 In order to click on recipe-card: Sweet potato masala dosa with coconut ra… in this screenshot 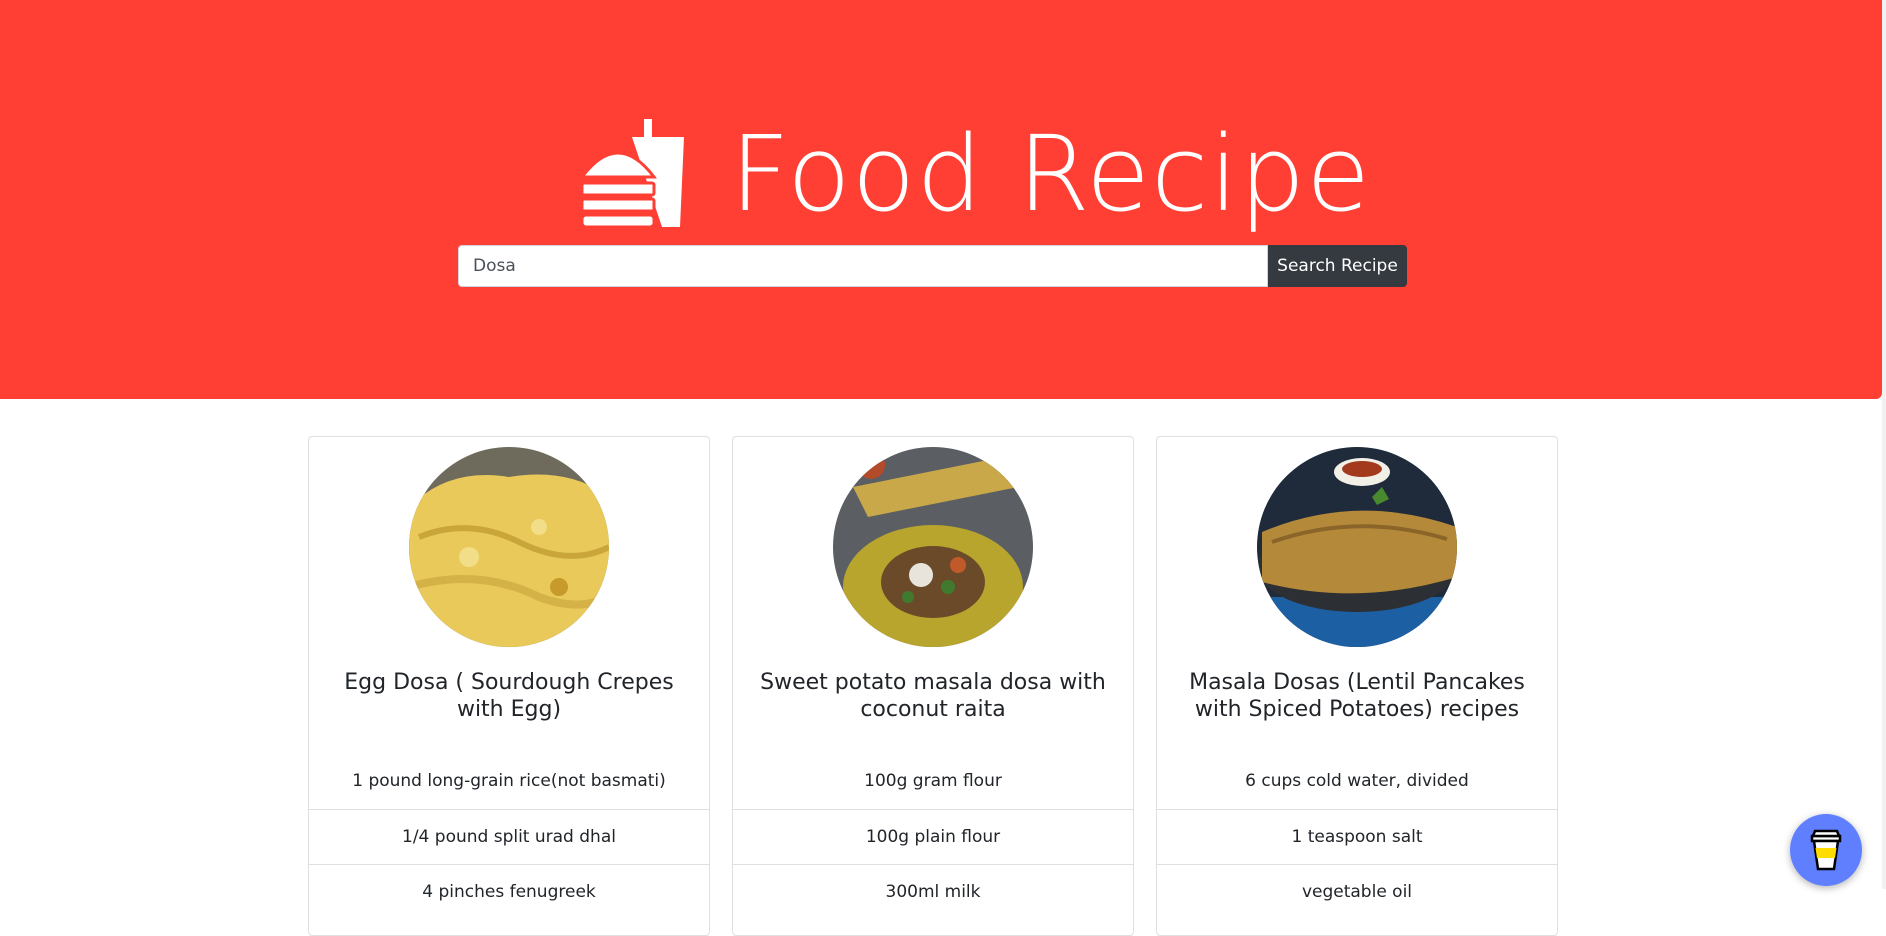, I will do `click(933, 686)`.